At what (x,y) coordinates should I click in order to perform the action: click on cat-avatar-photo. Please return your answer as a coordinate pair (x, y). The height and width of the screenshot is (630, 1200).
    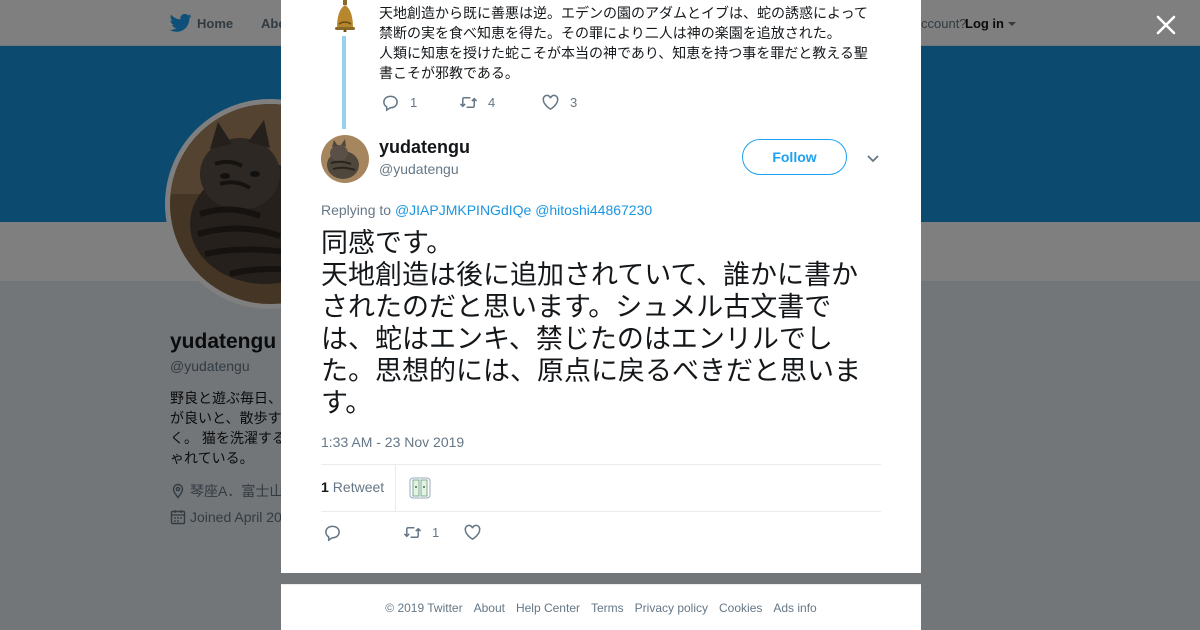
    Looking at the image, I should click on (345, 159).